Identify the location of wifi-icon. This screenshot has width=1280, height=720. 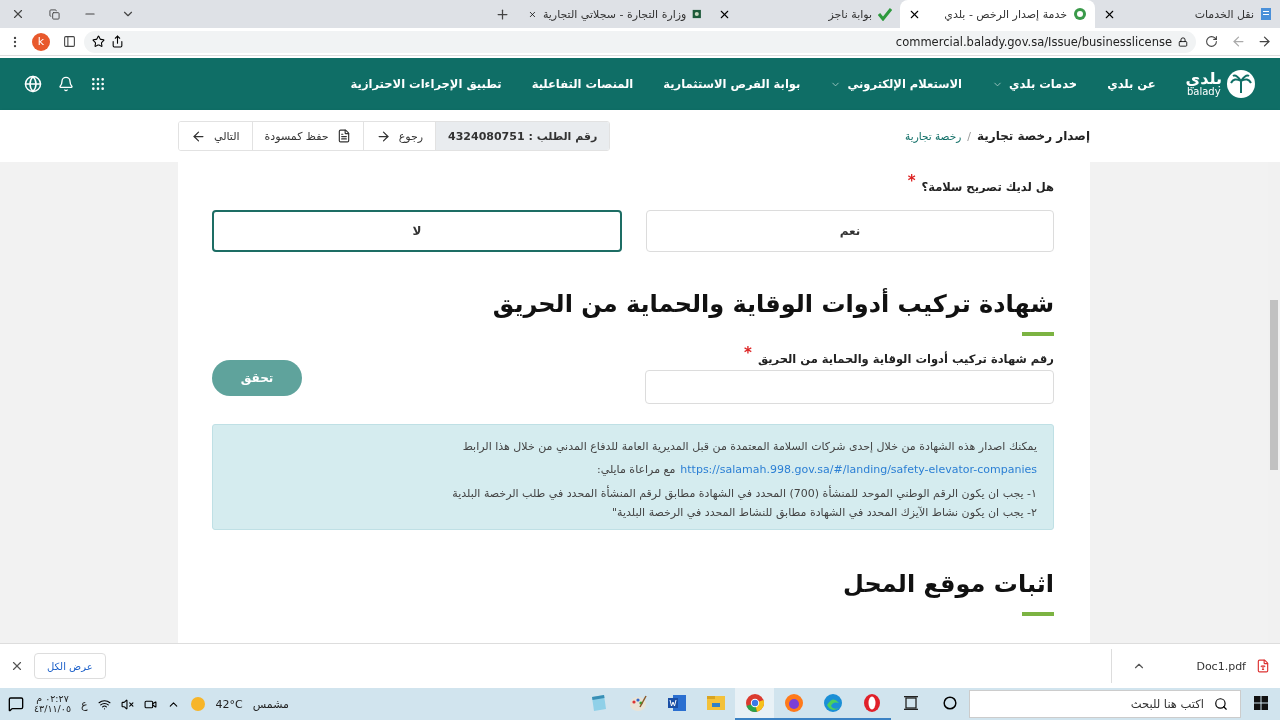
(104, 704).